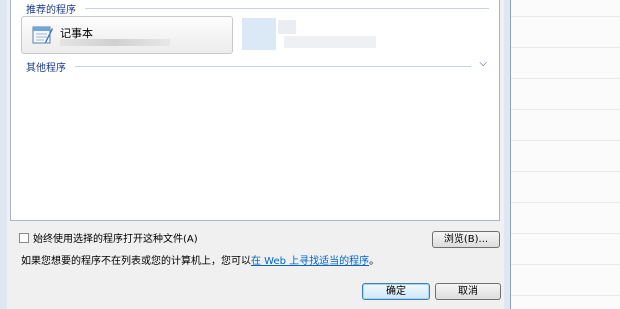 This screenshot has width=620, height=309. Describe the element at coordinates (468, 291) in the screenshot. I see `cancel-button: 取消` at that location.